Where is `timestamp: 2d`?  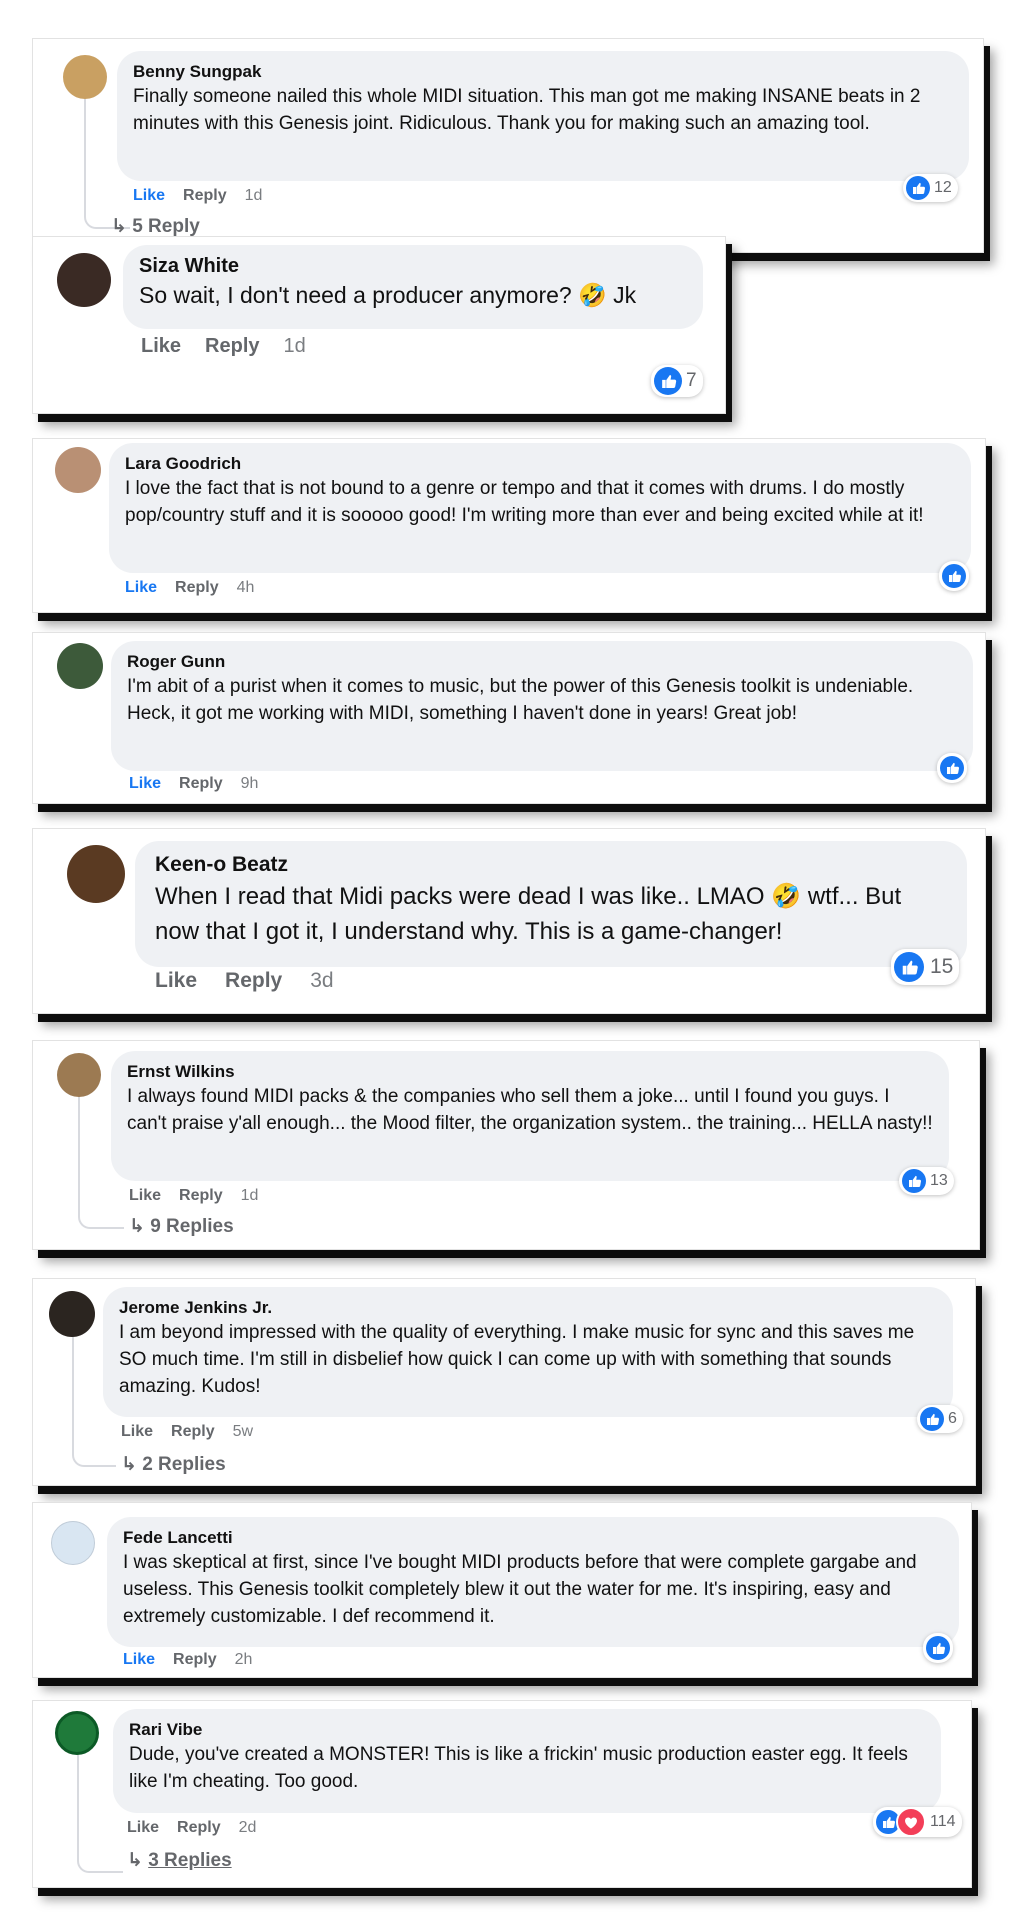
timestamp: 2d is located at coordinates (248, 1827).